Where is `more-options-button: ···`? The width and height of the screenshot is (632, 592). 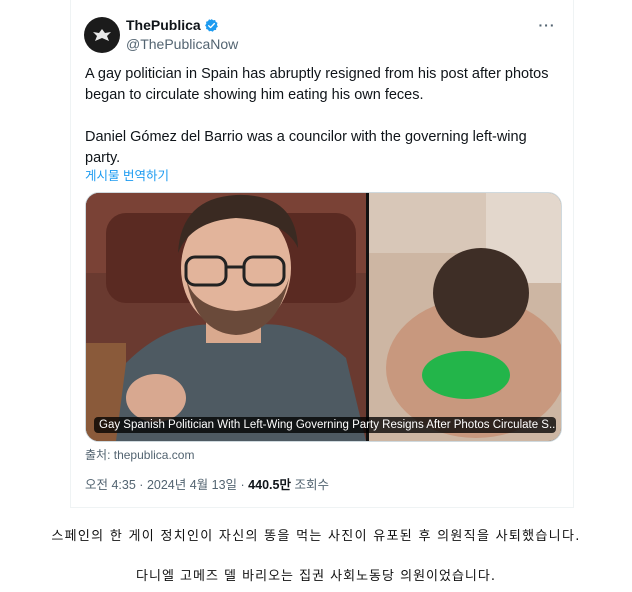
more-options-button: ··· is located at coordinates (547, 25).